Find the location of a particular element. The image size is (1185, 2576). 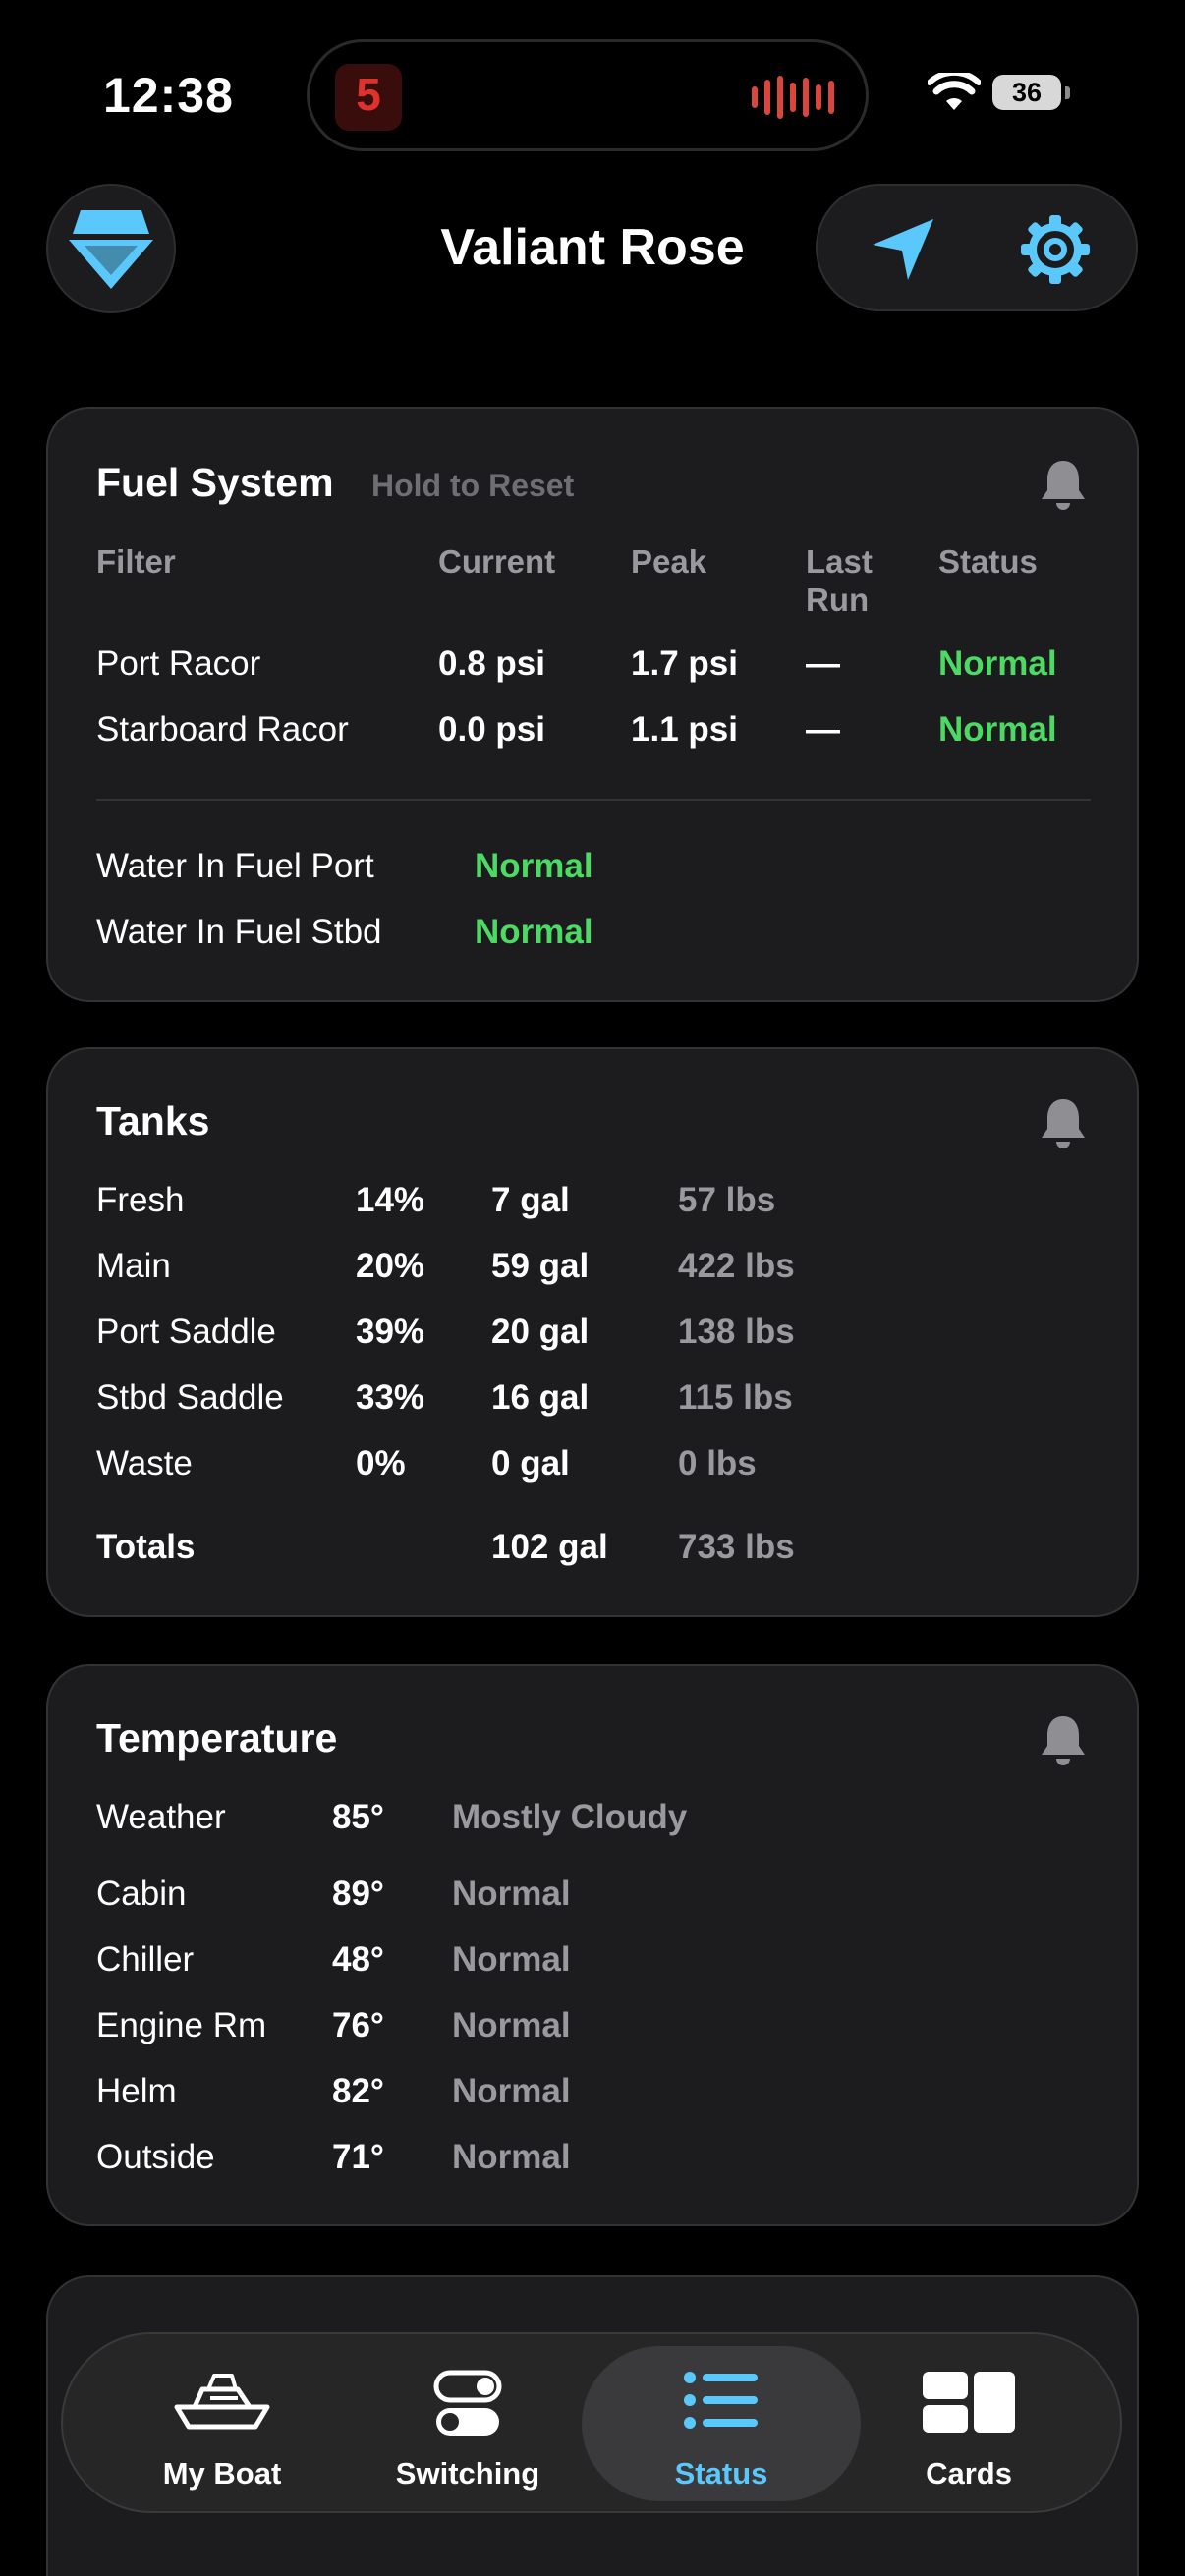

tank-gallons: 7 gal is located at coordinates (530, 1200).